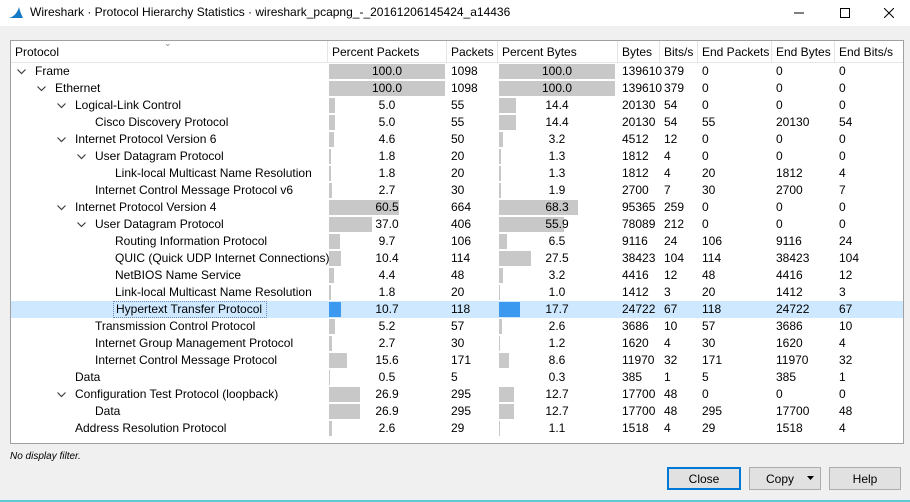 This screenshot has width=910, height=502. What do you see at coordinates (667, 343) in the screenshot?
I see `bits-per-second-cell: 4` at bounding box center [667, 343].